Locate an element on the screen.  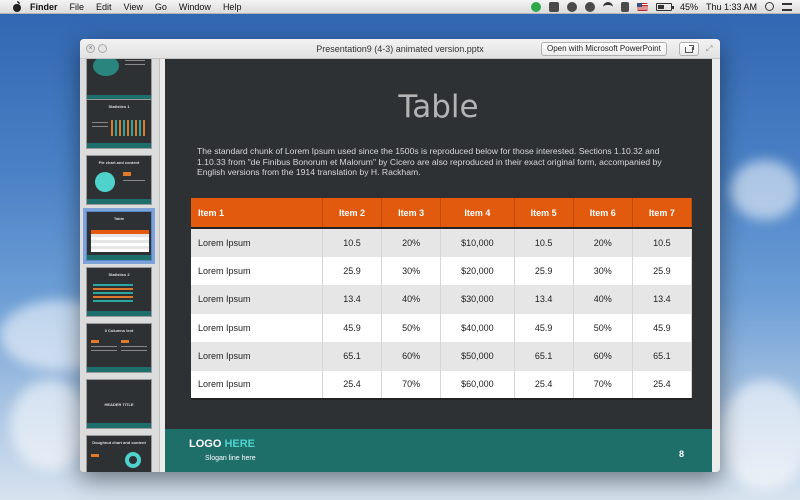
thumb-title: Pie chart and content is located at coordinates (119, 162).